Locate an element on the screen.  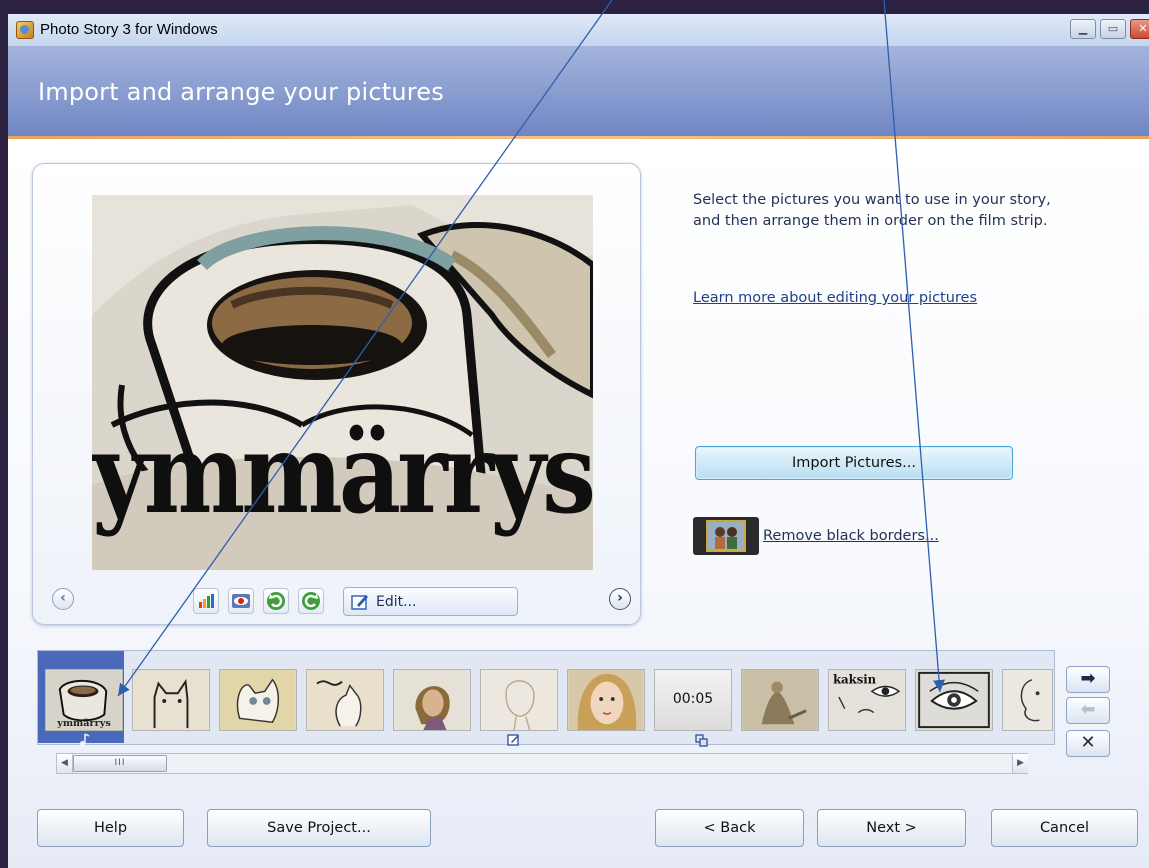
portrait-icon is located at coordinates (726, 536).